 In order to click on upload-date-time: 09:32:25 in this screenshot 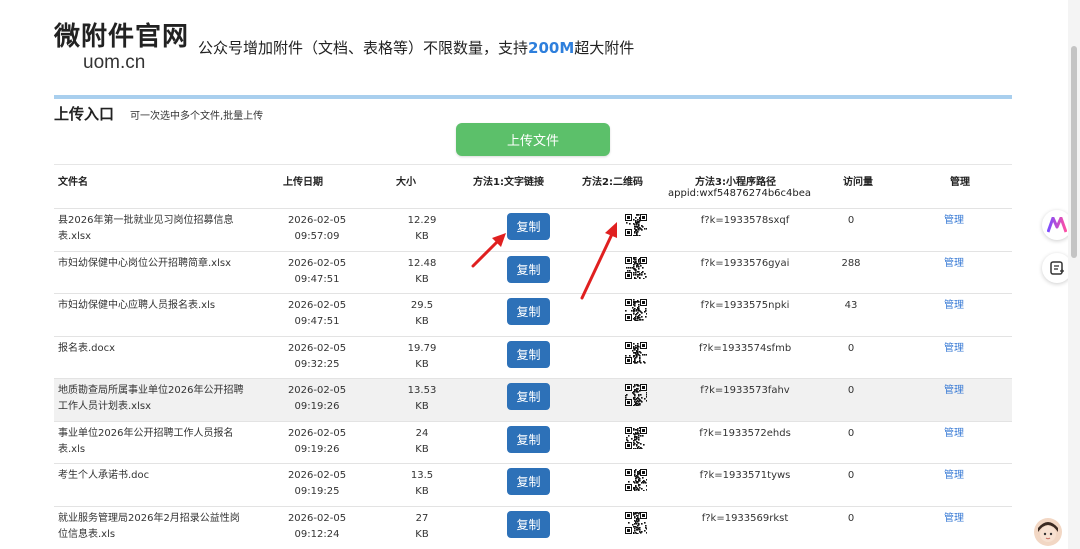, I will do `click(317, 364)`.